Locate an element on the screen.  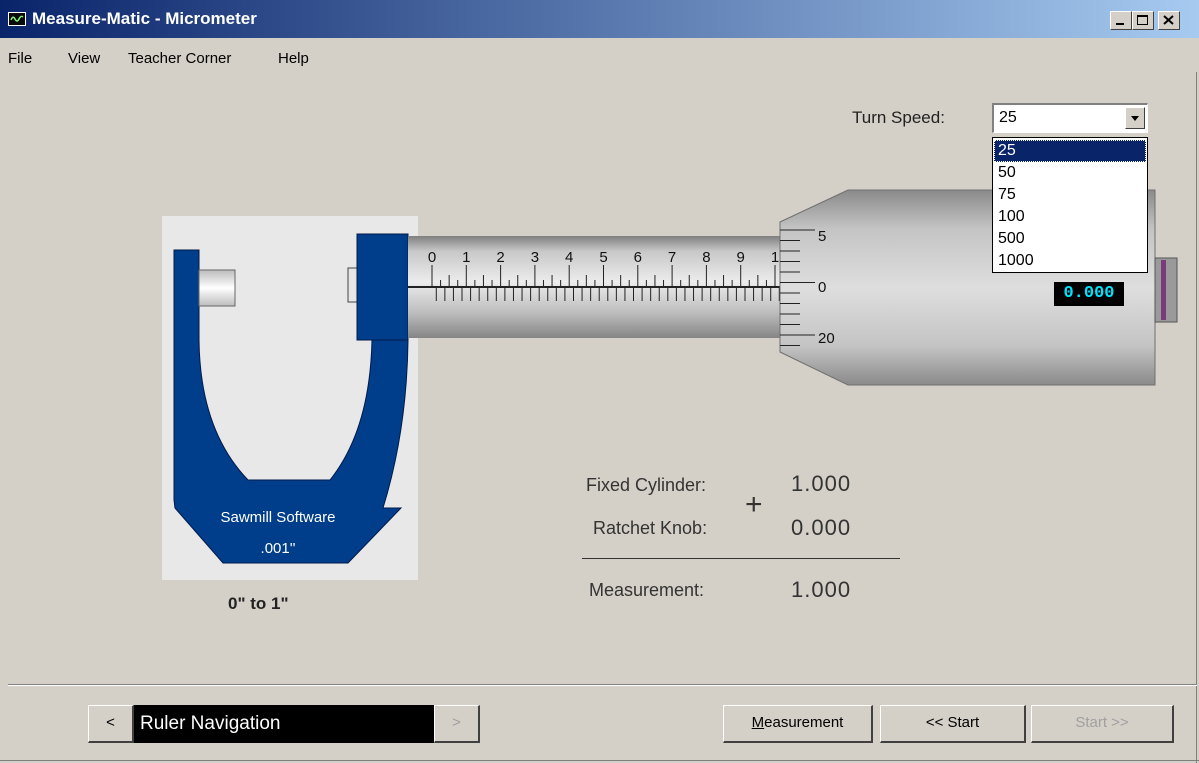
anvil is located at coordinates (217, 288).